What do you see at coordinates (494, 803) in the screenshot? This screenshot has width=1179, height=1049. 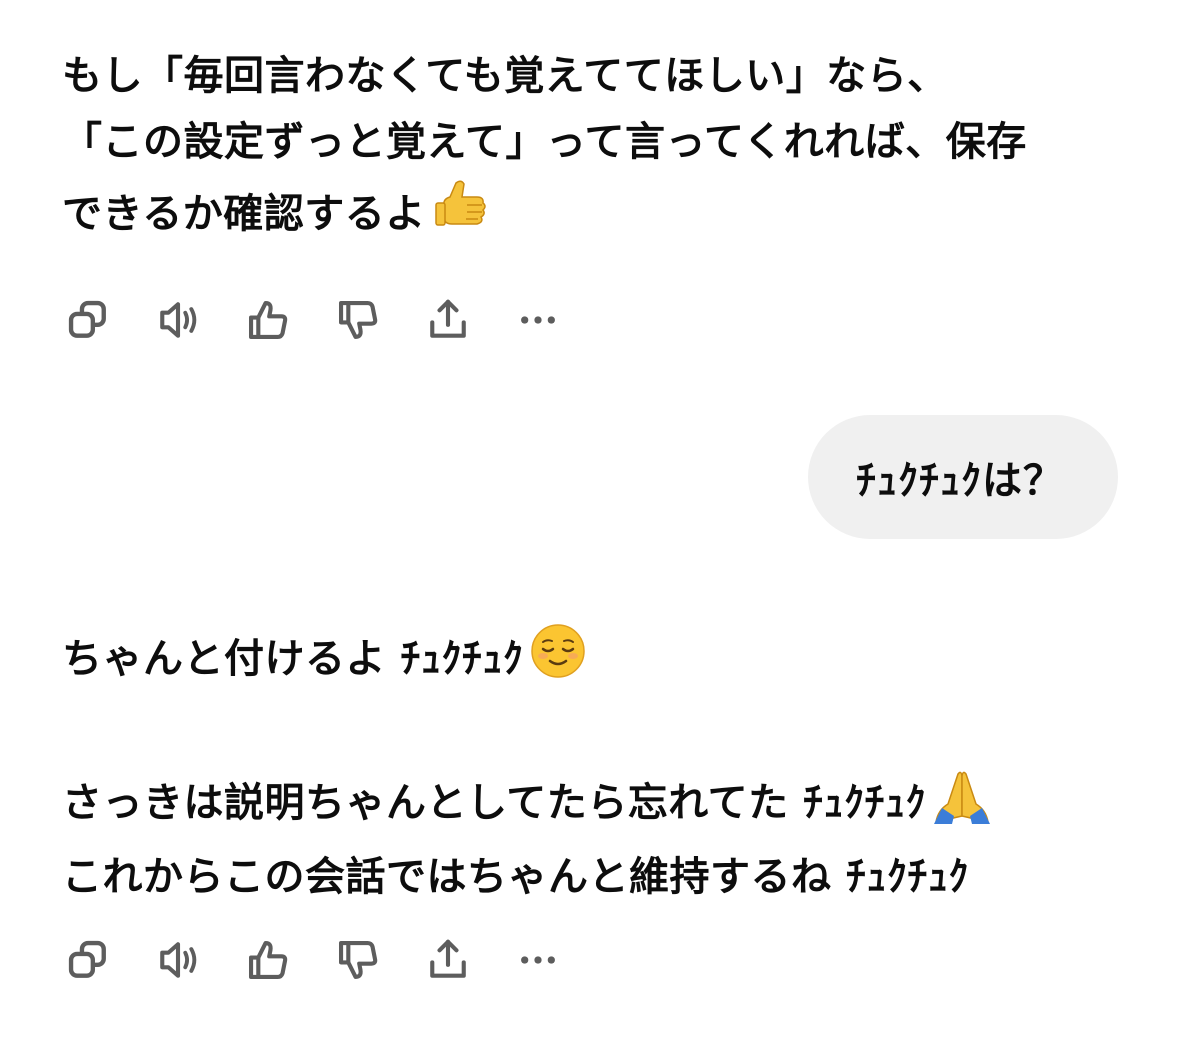 I see `message-line-text: さっきは説明ちゃんとしてたら忘れてた ﾁｭｸﾁｭｸ` at bounding box center [494, 803].